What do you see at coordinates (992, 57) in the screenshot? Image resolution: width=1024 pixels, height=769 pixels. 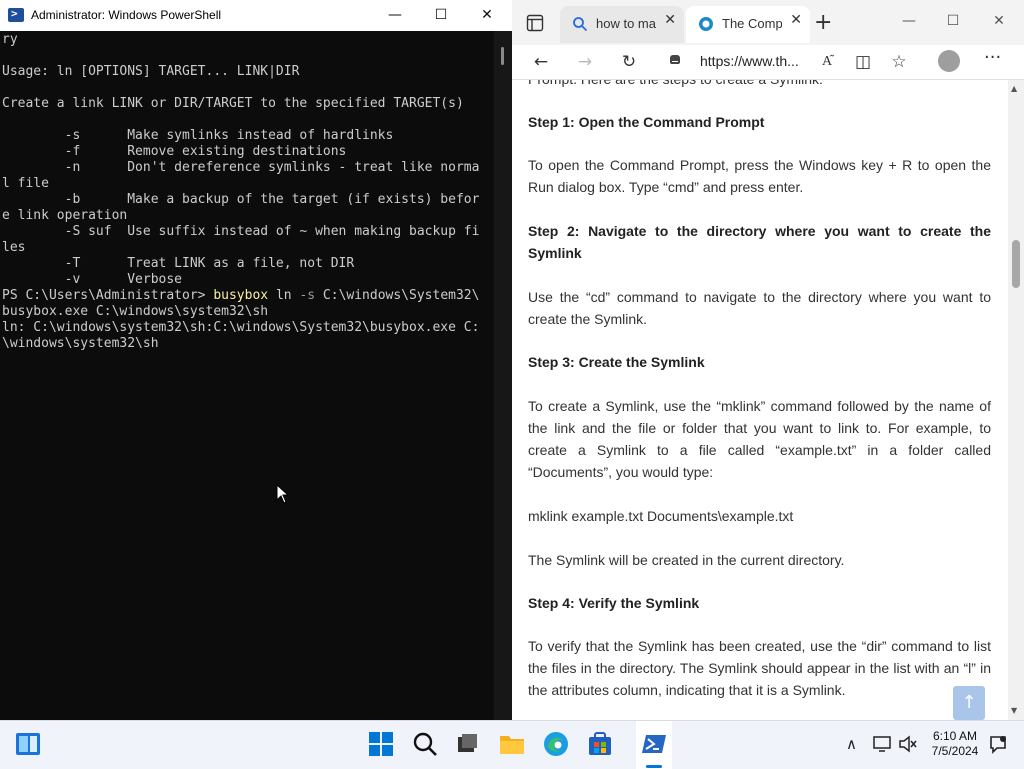 I see `more-icon: ···` at bounding box center [992, 57].